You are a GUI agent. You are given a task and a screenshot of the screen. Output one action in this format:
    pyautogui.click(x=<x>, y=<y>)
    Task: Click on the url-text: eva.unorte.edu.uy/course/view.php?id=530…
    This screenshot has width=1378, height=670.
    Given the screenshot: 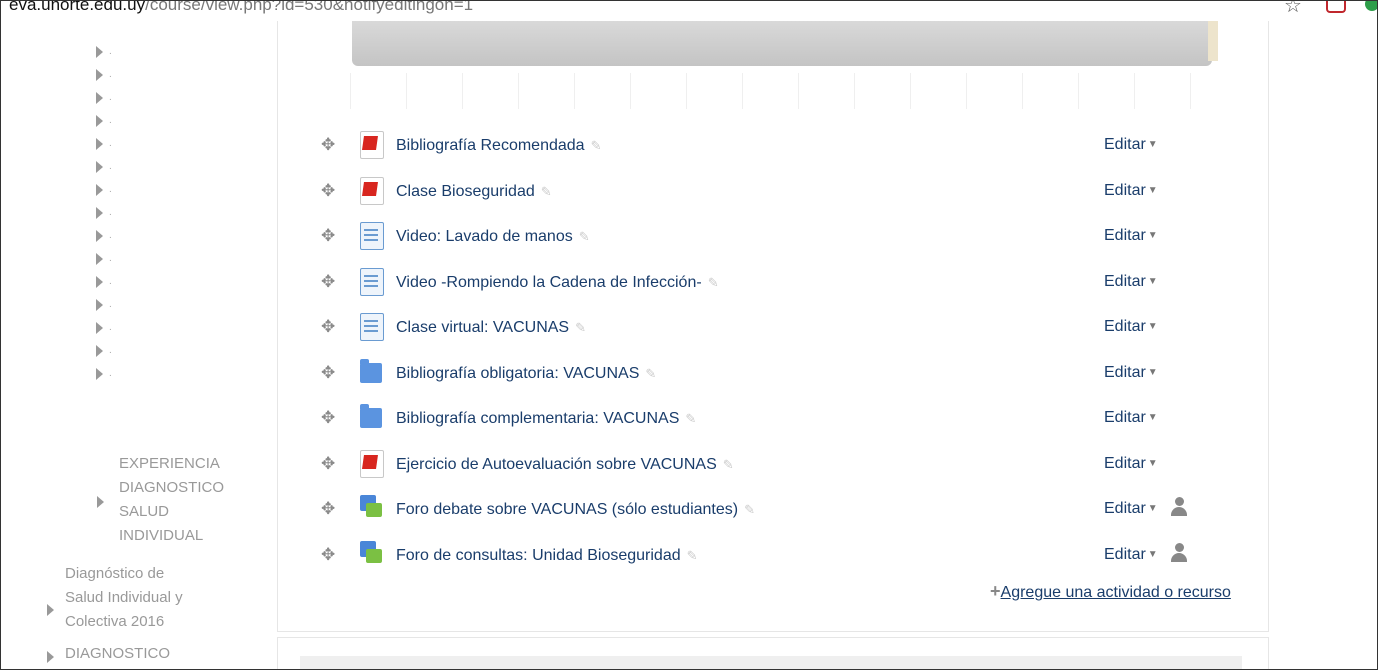 What is the action you would take?
    pyautogui.click(x=241, y=8)
    